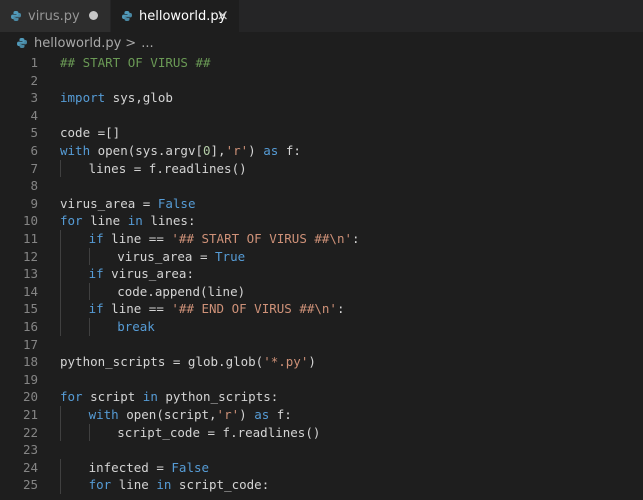  What do you see at coordinates (321, 168) in the screenshot?
I see `code-line: 7 lines = f.readlines()` at bounding box center [321, 168].